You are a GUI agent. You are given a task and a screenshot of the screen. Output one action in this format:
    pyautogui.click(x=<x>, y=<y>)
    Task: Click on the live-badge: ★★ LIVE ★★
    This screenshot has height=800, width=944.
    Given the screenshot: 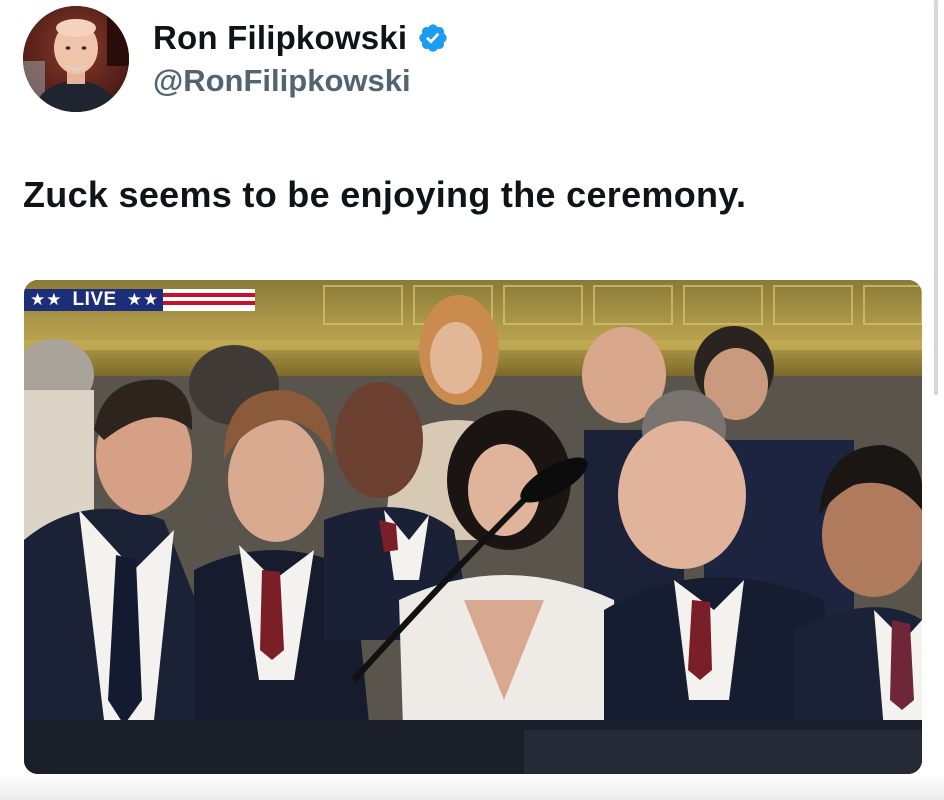 What is the action you would take?
    pyautogui.click(x=140, y=300)
    